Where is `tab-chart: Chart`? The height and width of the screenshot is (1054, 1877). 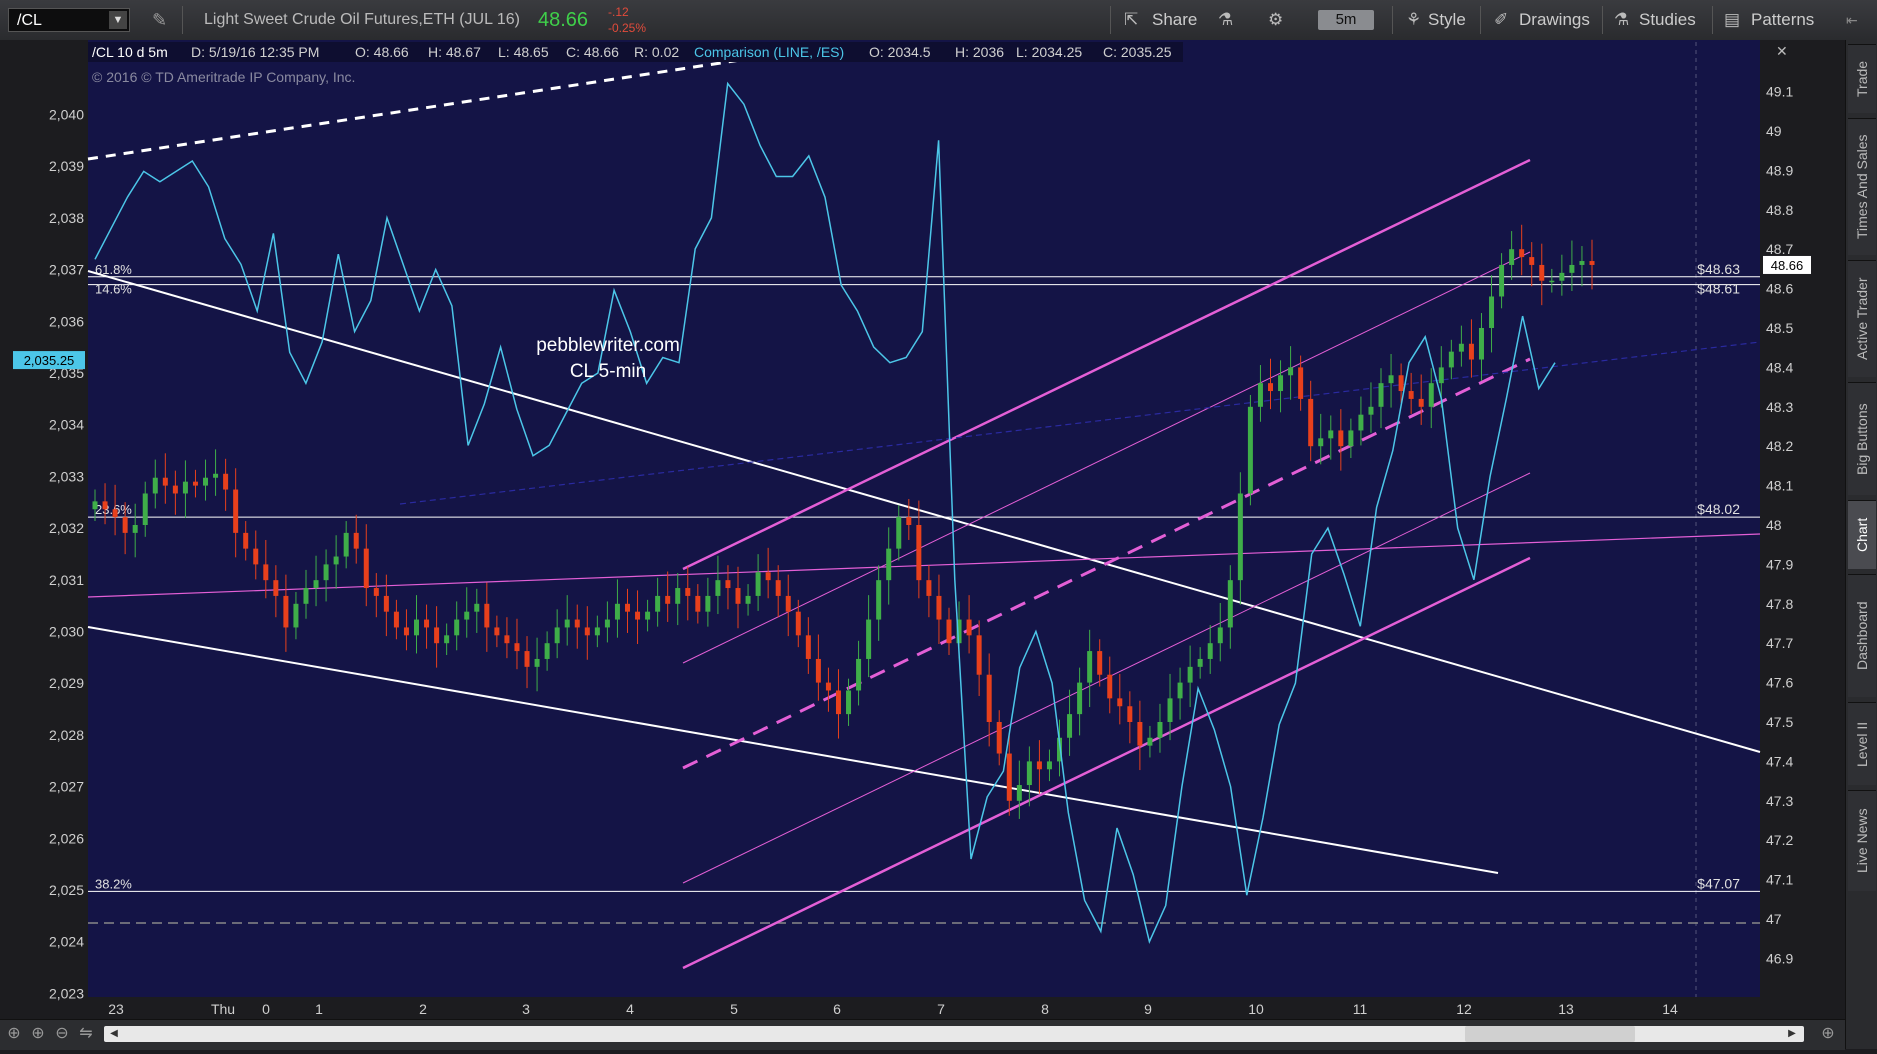
tab-chart: Chart is located at coordinates (1862, 534).